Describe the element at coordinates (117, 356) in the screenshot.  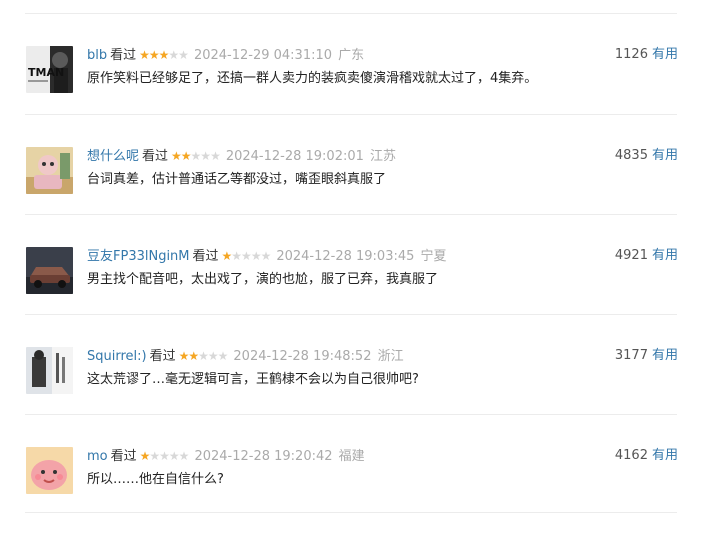
I see `username-link: Squirrel:)` at that location.